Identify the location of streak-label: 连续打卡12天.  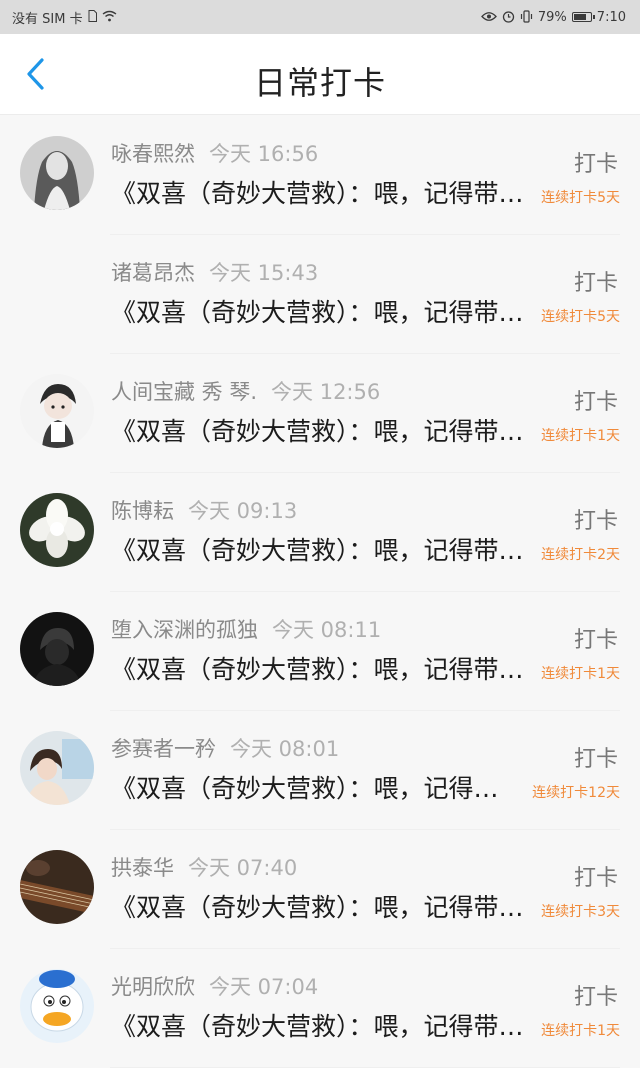
(576, 793).